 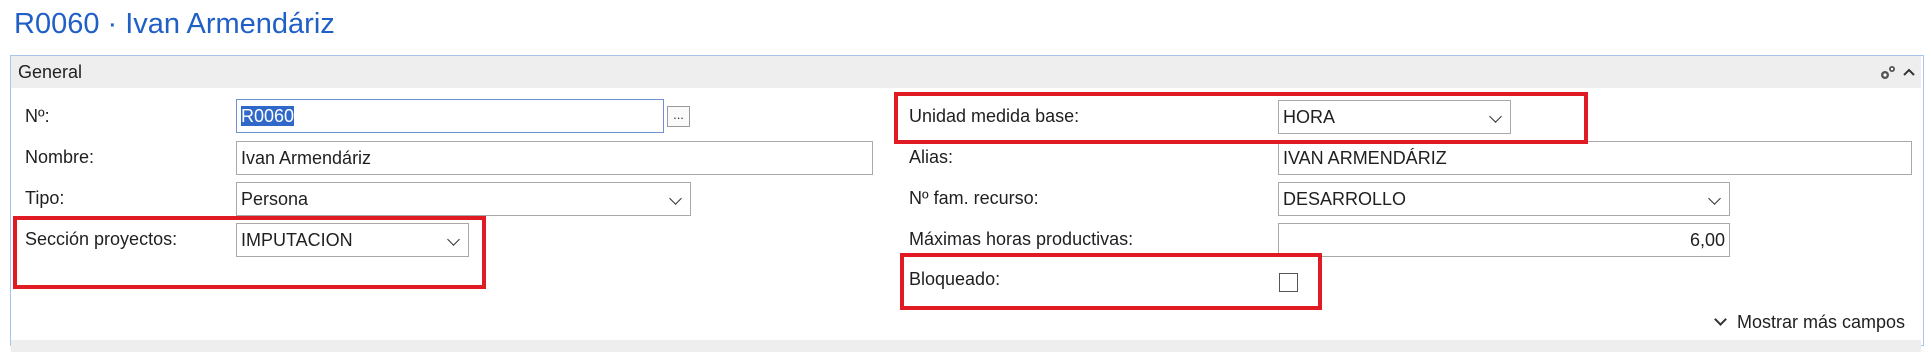 What do you see at coordinates (1021, 239) in the screenshot?
I see `horas-label: Máximas horas productivas:` at bounding box center [1021, 239].